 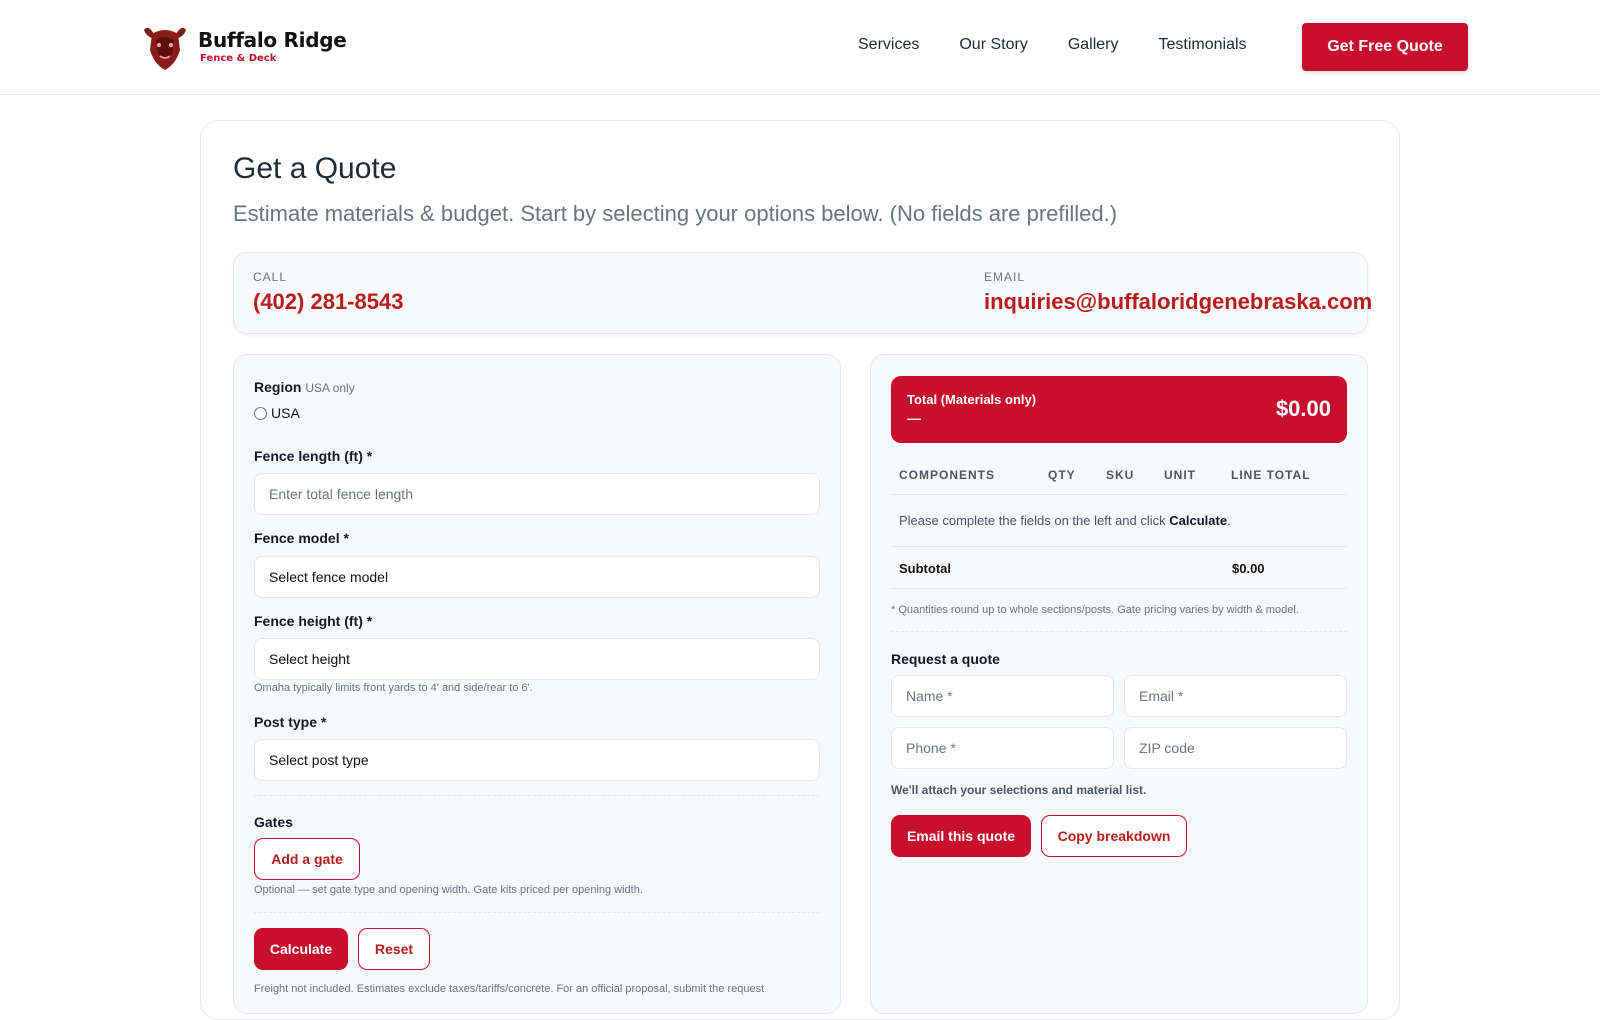 What do you see at coordinates (1120, 475) in the screenshot?
I see `column-header-sku: SKU` at bounding box center [1120, 475].